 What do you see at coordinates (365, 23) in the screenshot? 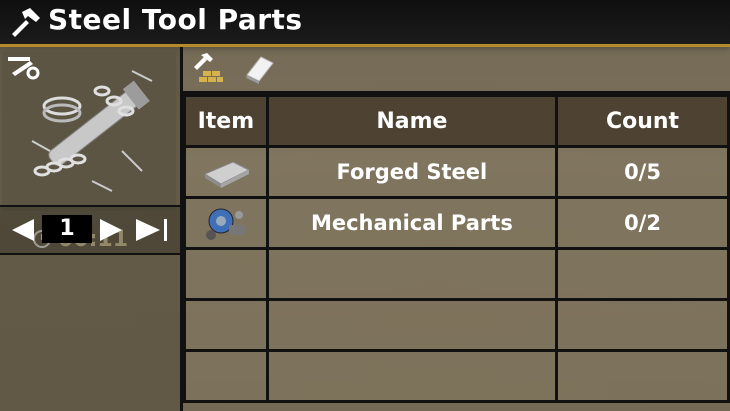
I see `title-bar: Steel Tool Parts` at bounding box center [365, 23].